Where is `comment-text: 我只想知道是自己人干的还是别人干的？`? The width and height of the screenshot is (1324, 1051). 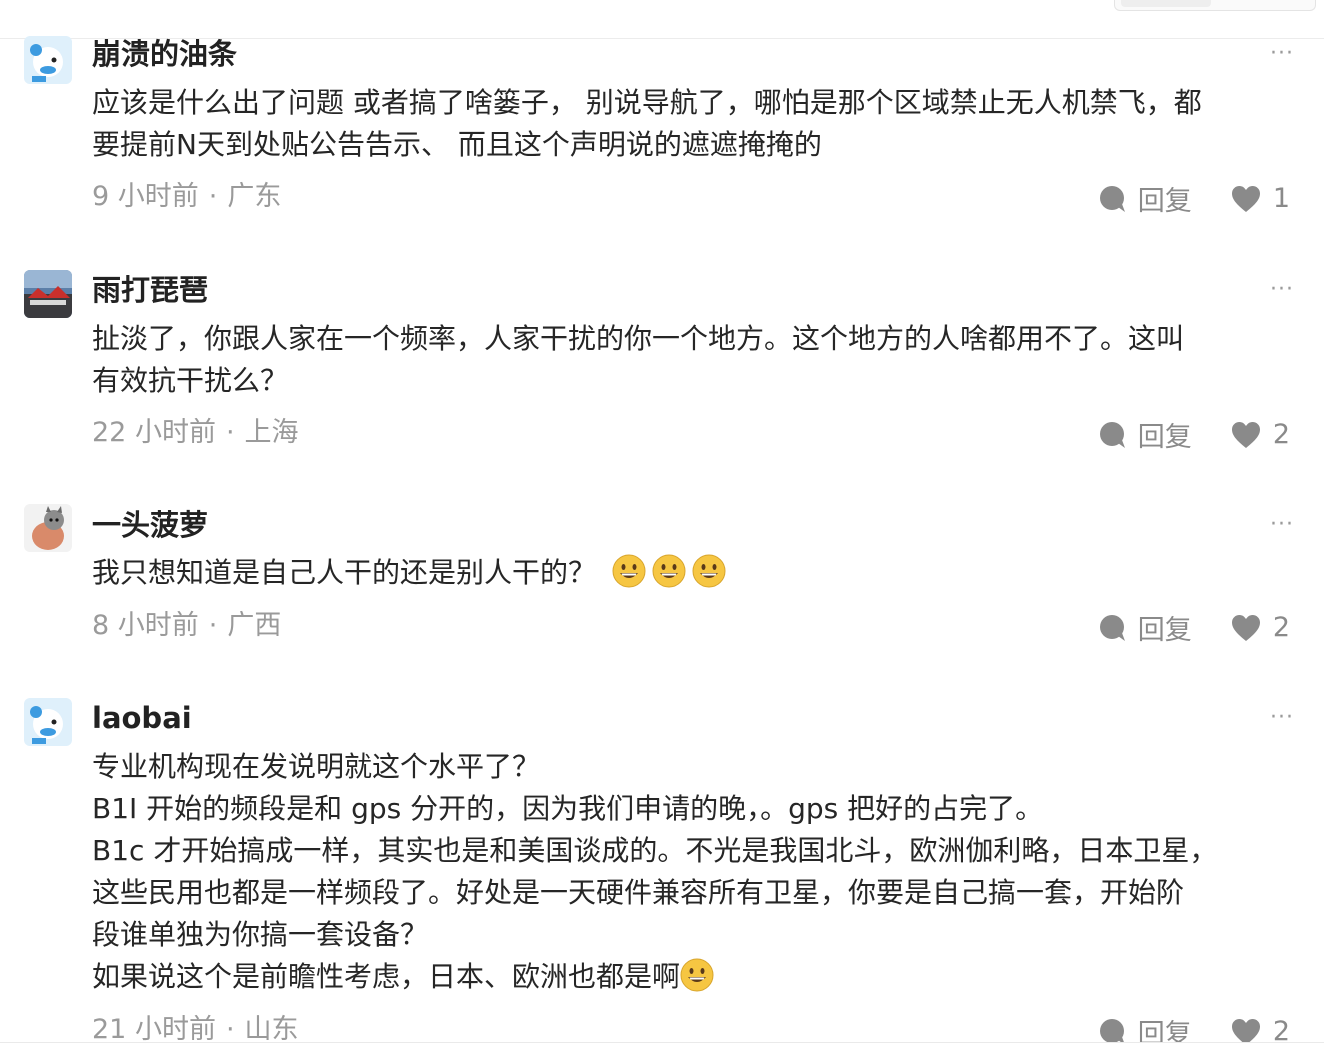 comment-text: 我只想知道是自己人干的还是别人干的？ is located at coordinates (692, 573).